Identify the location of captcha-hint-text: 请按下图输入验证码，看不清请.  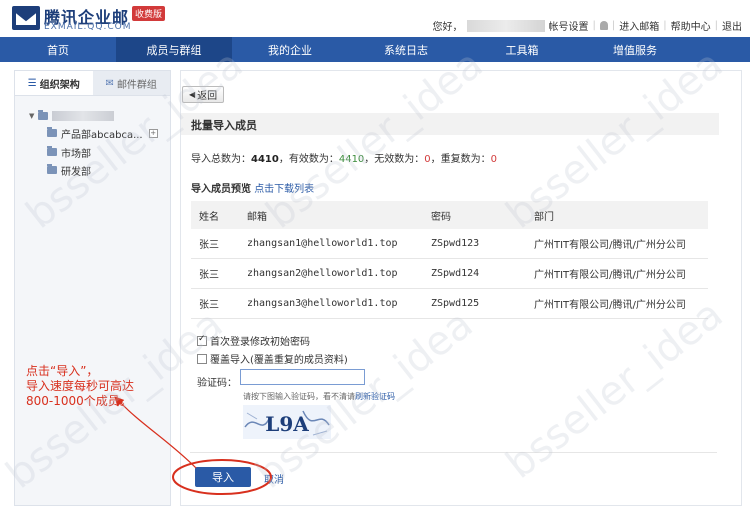
(299, 396).